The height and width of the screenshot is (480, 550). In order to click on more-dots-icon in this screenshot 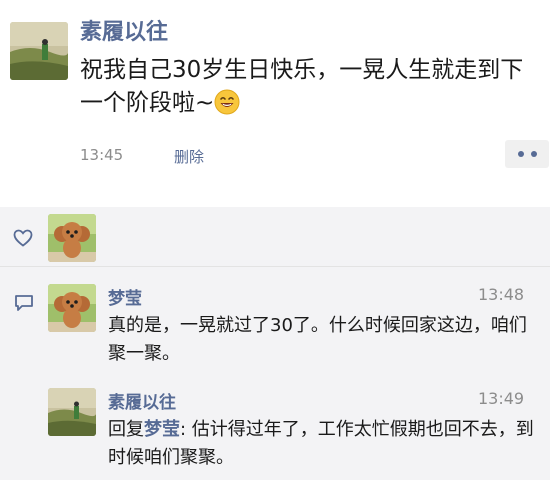, I will do `click(527, 154)`.